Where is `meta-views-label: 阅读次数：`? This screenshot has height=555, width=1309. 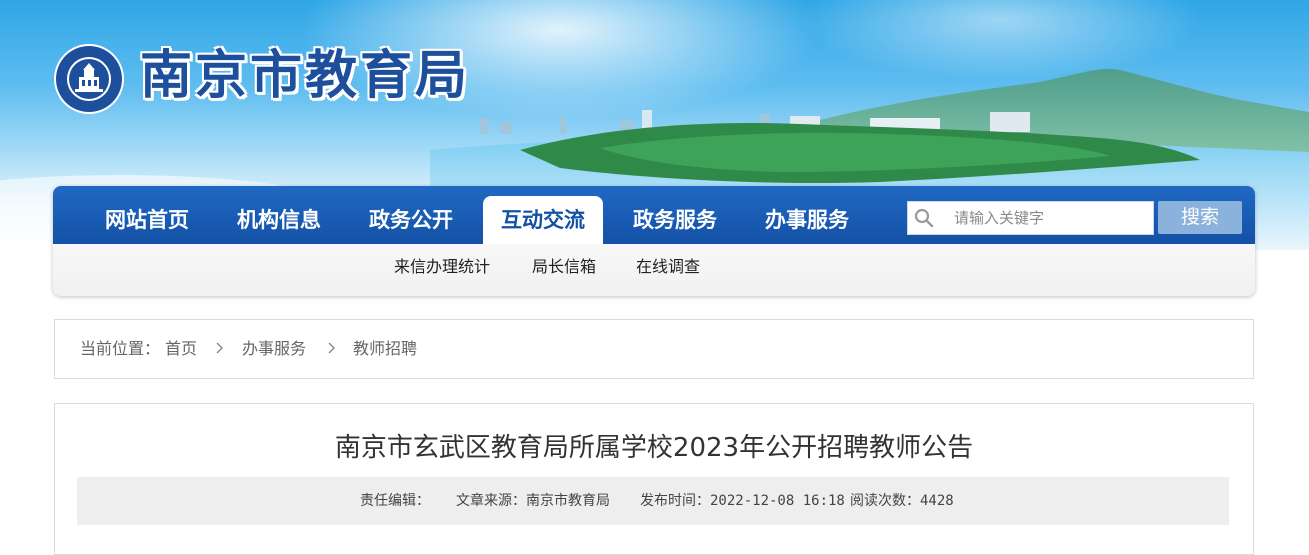
meta-views-label: 阅读次数： is located at coordinates (885, 501).